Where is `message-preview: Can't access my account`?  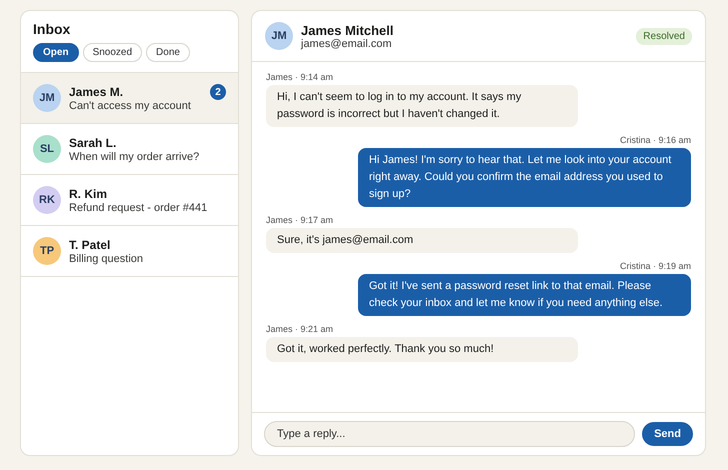 message-preview: Can't access my account is located at coordinates (130, 106).